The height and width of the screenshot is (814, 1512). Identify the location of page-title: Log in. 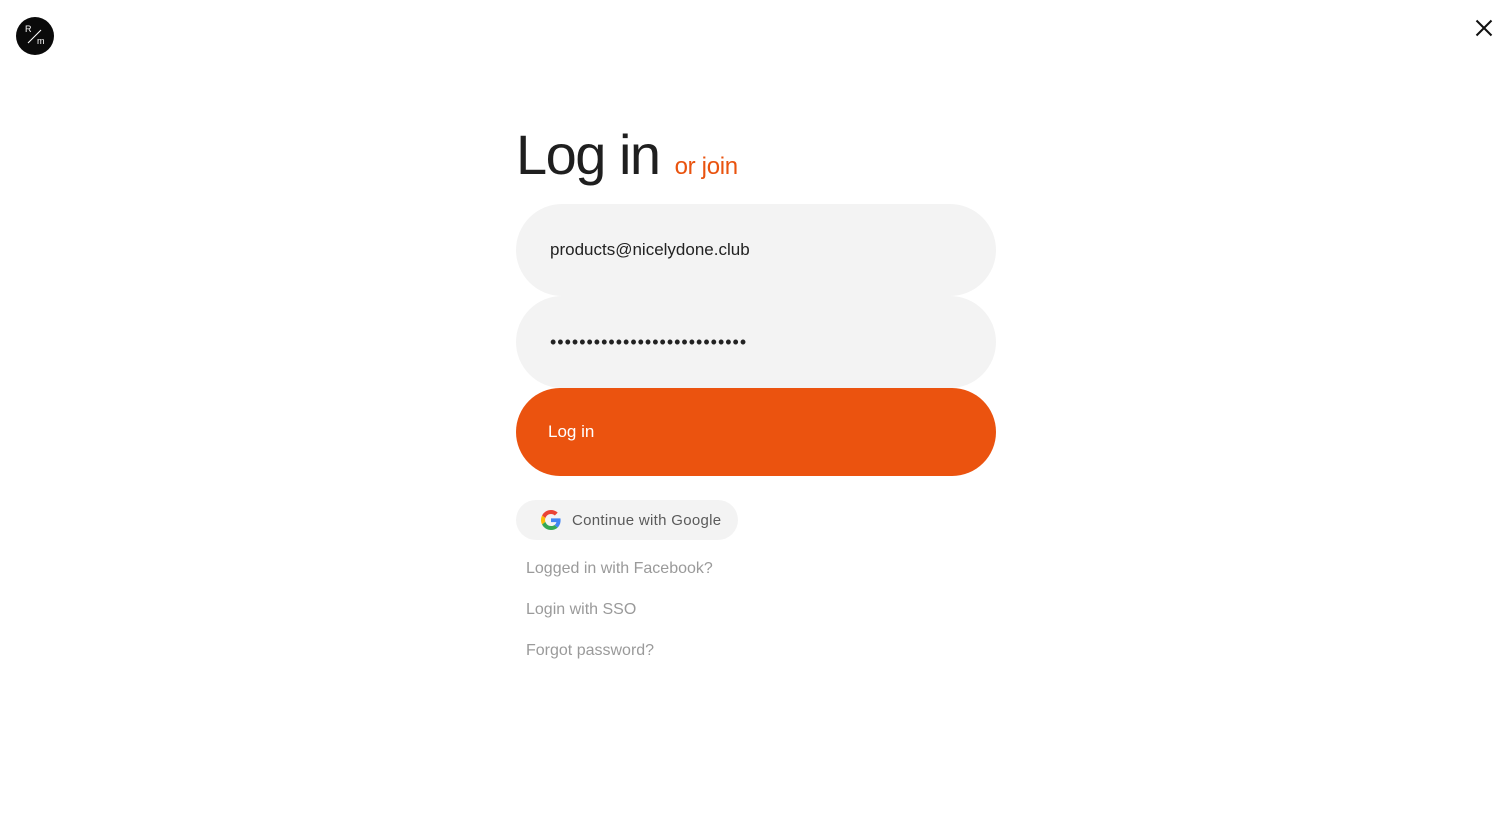
(588, 154).